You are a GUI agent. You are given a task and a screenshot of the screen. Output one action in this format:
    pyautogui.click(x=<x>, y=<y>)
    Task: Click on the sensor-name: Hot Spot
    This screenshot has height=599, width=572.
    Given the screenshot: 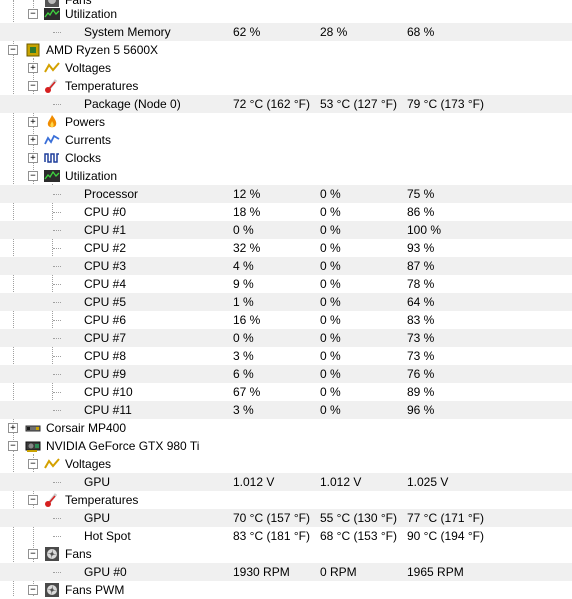 What is the action you would take?
    pyautogui.click(x=107, y=536)
    